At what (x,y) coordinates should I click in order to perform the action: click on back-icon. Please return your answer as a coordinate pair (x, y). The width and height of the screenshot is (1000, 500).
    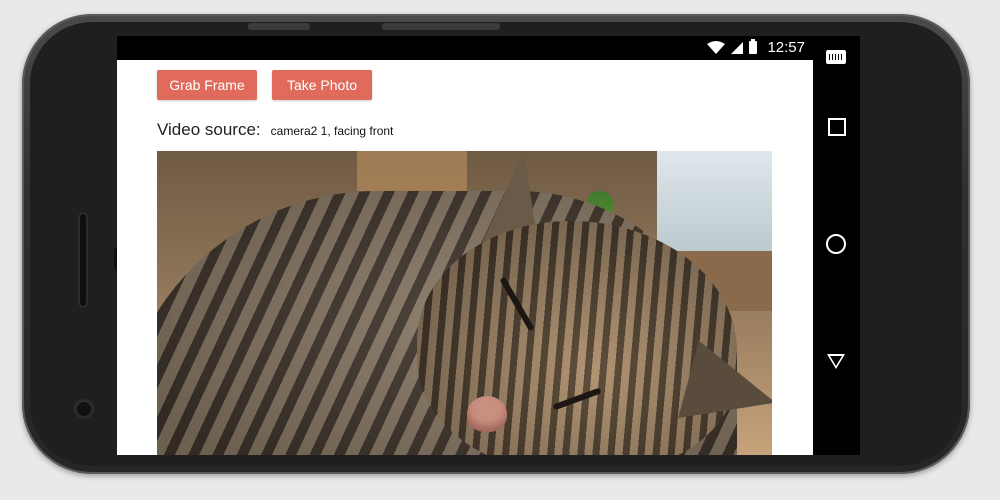
    Looking at the image, I should click on (836, 361).